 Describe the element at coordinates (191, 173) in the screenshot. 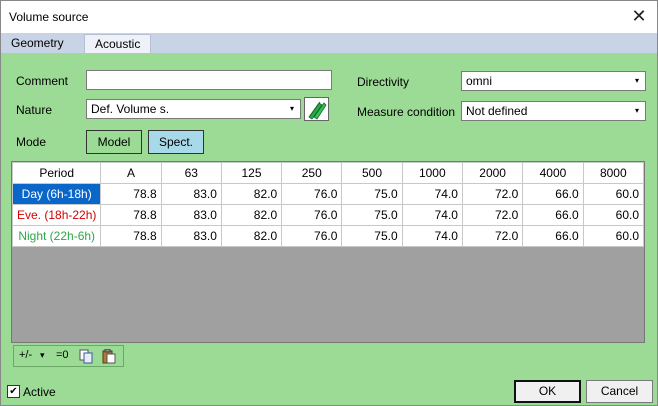

I see `column-header: 63` at that location.